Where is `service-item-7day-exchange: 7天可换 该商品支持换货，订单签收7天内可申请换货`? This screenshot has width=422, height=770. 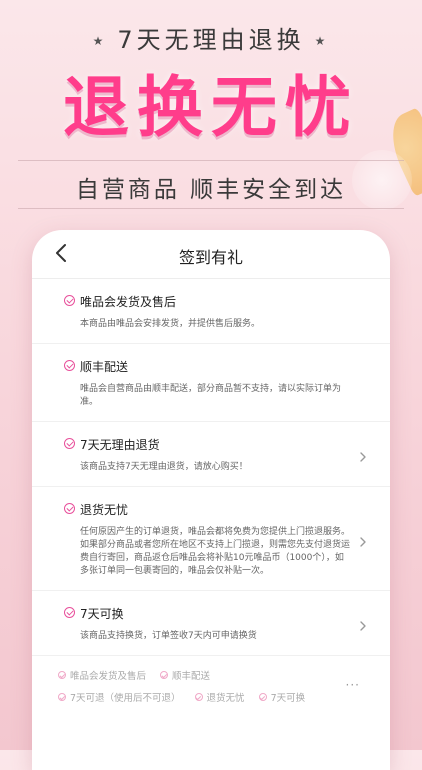 service-item-7day-exchange: 7天可换 该商品支持换货，订单签收7天内可申请换货 is located at coordinates (211, 623).